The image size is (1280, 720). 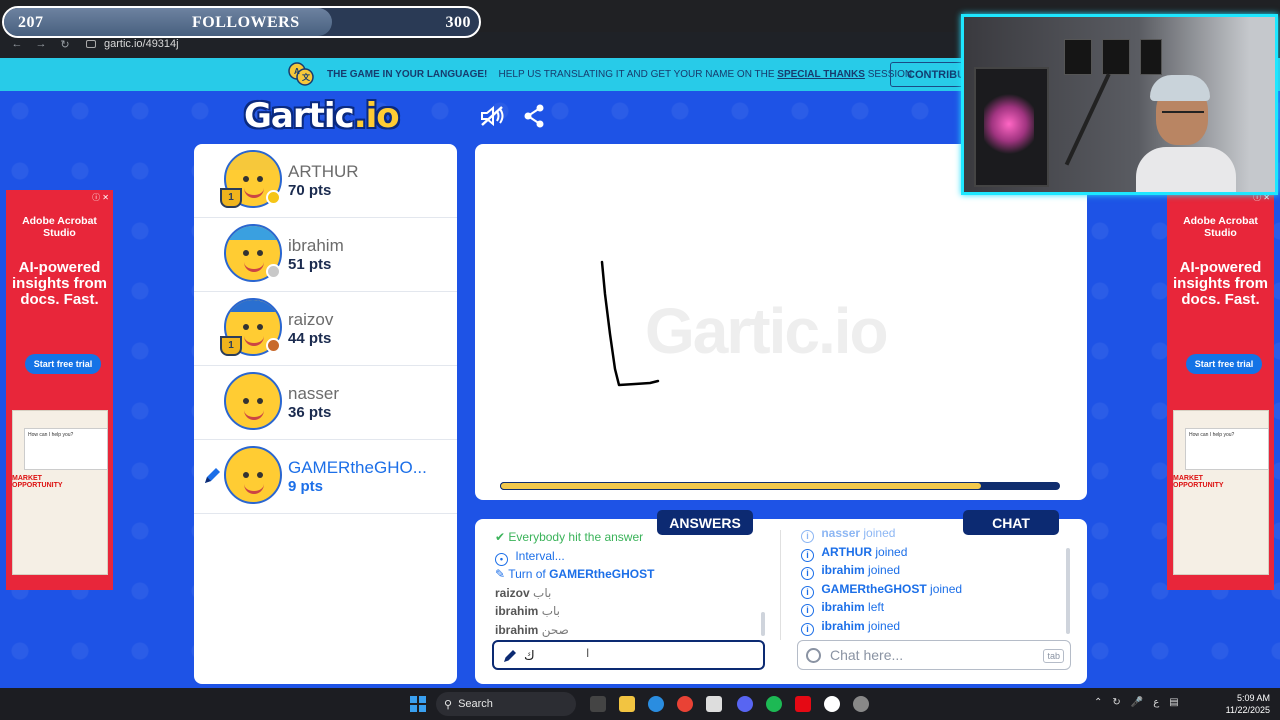 I want to click on banner-headline: THE GAME IN YOUR LANGUAGE!, so click(x=407, y=74).